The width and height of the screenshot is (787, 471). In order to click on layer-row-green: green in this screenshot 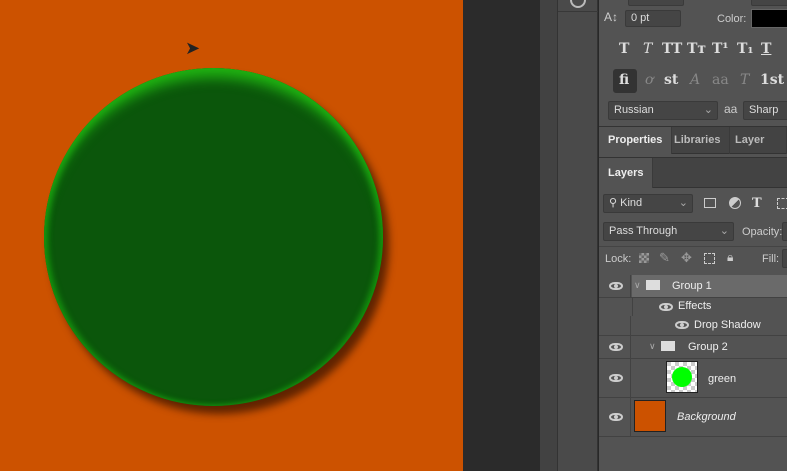, I will do `click(693, 378)`.